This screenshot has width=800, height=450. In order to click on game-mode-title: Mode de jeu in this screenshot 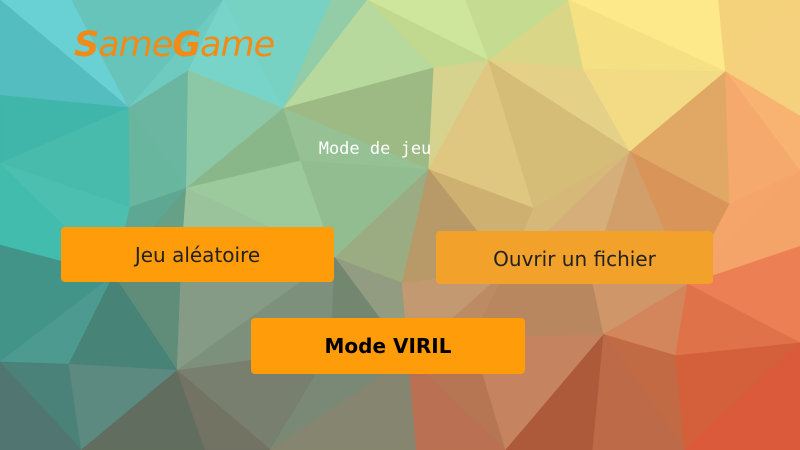, I will do `click(375, 149)`.